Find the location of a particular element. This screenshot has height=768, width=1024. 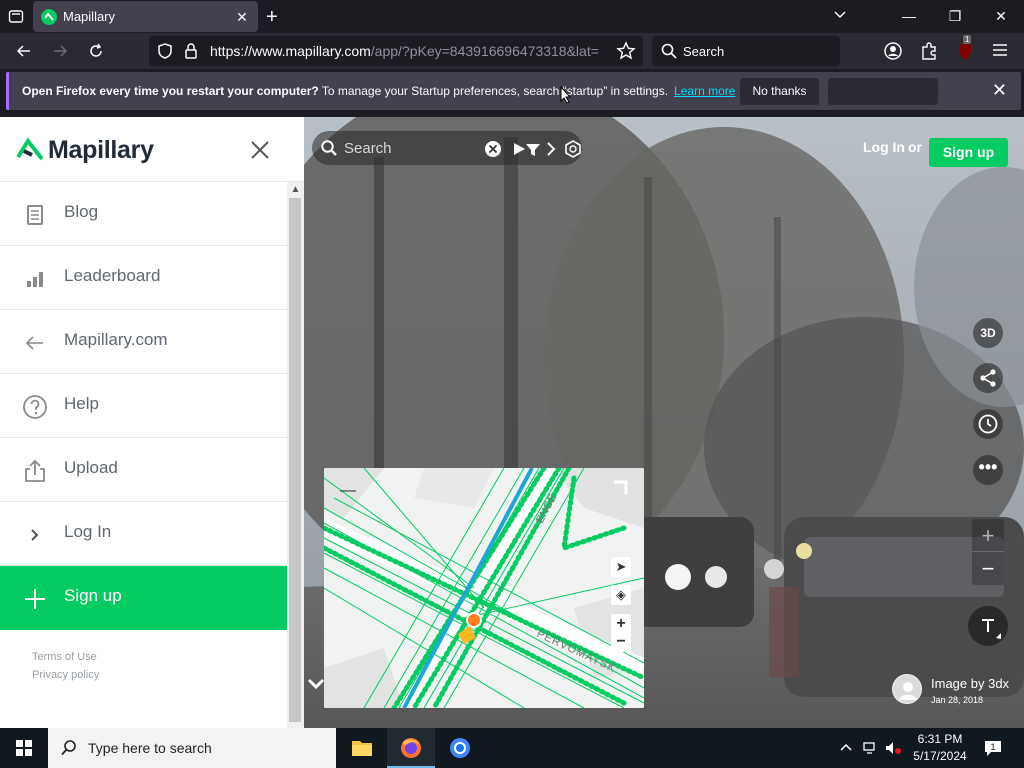

privacy-policy-link: Privacy policy is located at coordinates (159, 675).